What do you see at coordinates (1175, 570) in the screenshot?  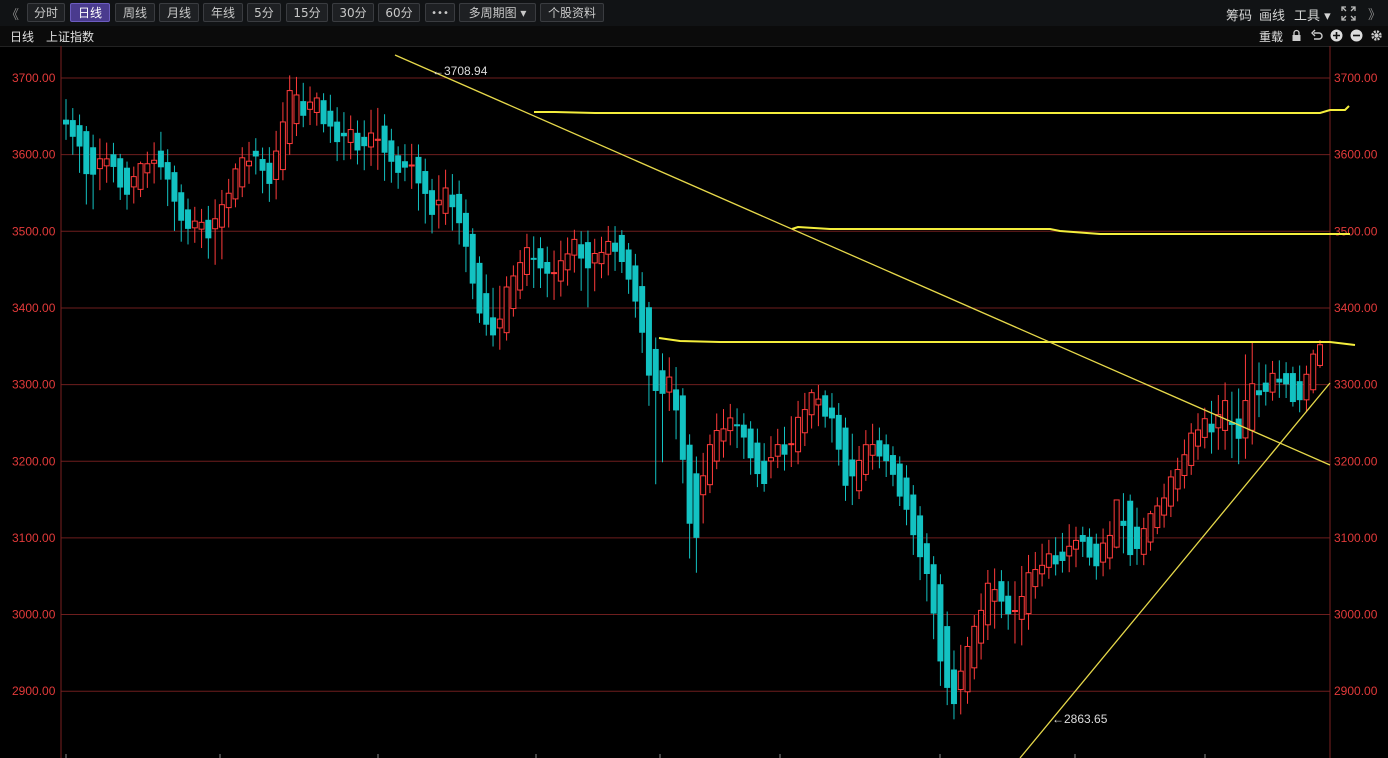 I see `ascending-trendline` at bounding box center [1175, 570].